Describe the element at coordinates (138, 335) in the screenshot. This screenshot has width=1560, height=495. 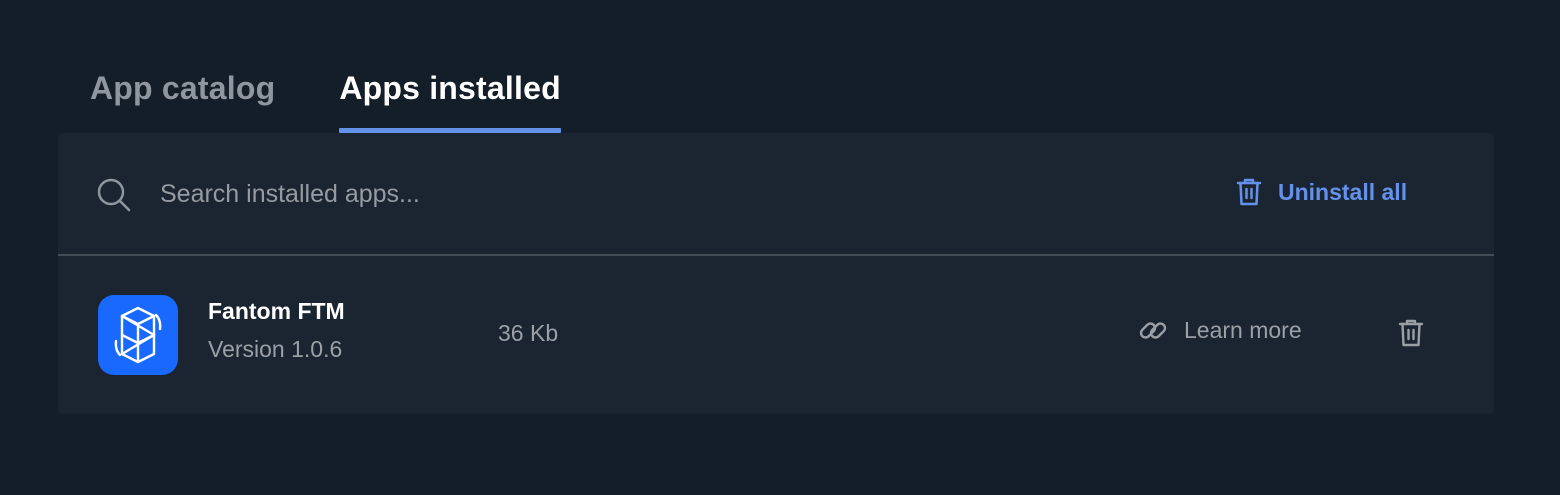
I see `fantom-logo-icon` at that location.